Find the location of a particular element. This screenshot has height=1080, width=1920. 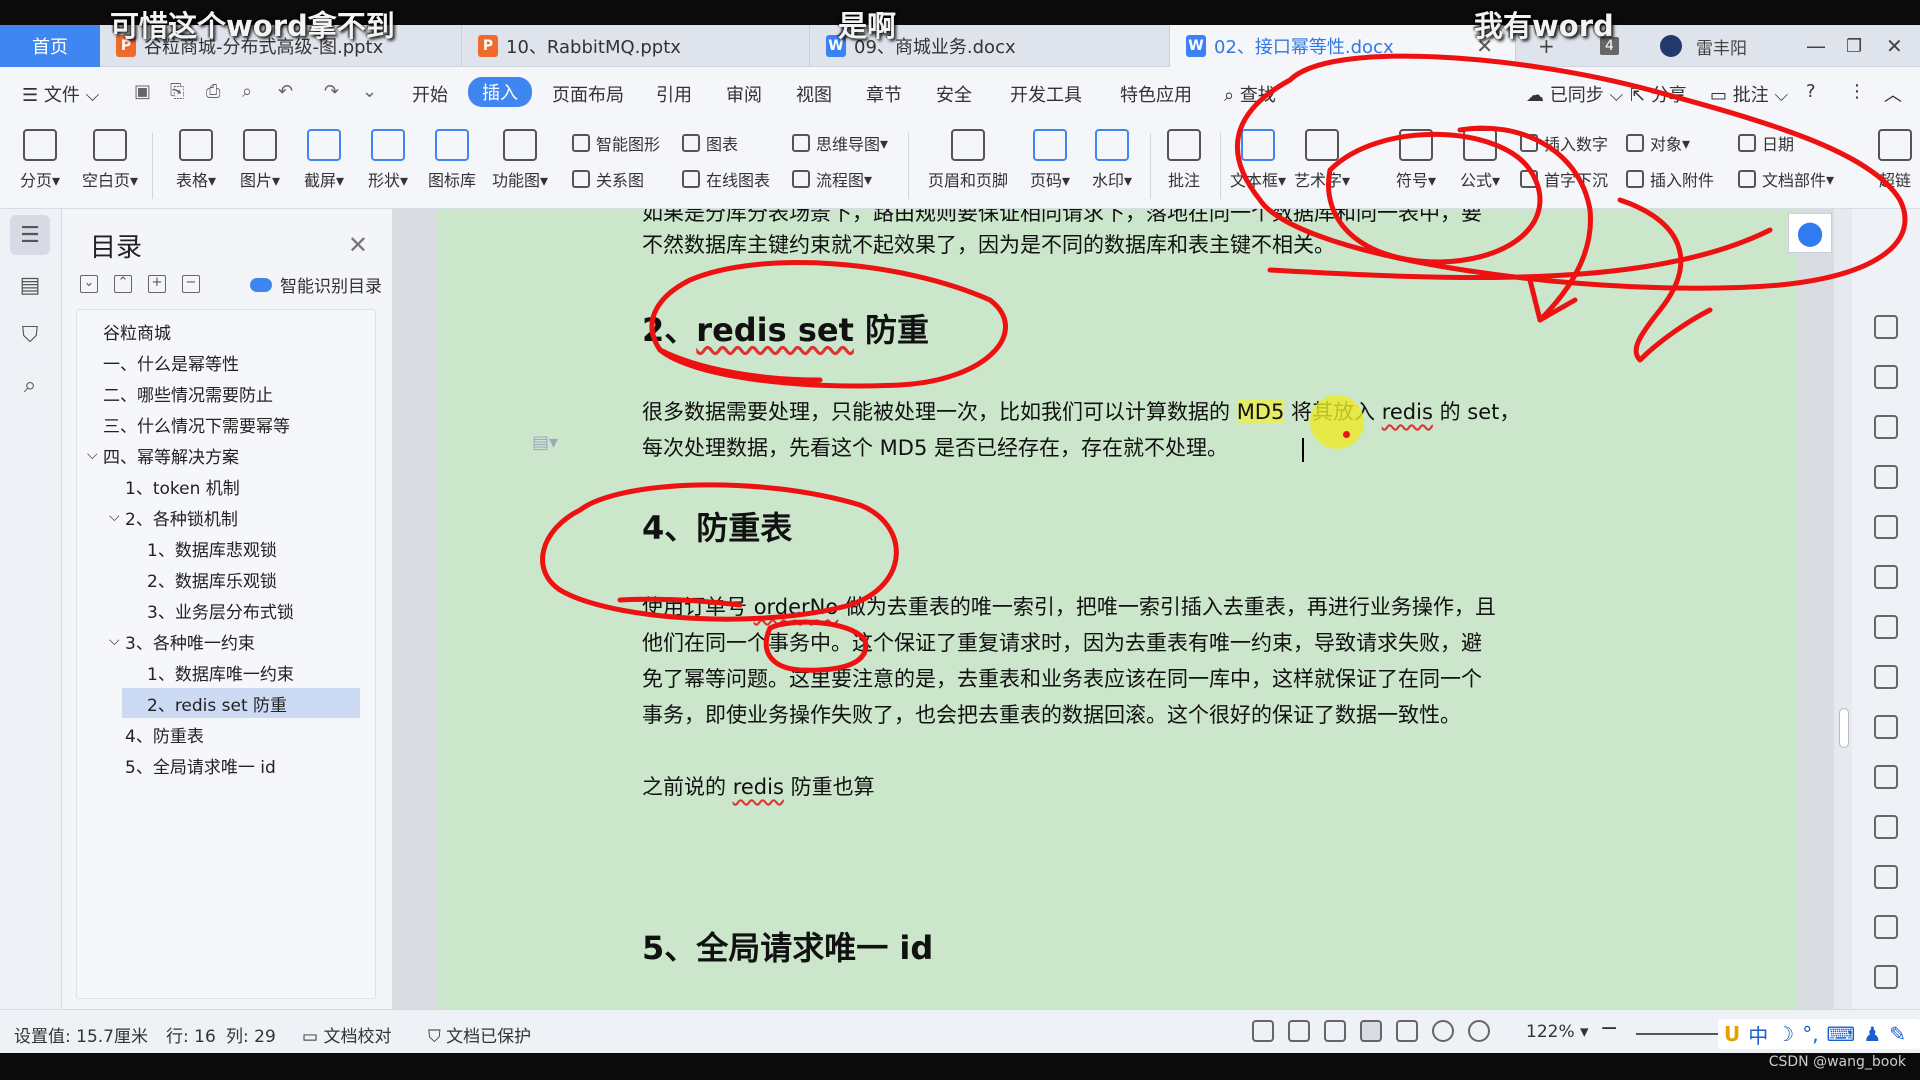

toc-item: ⌵ 四、幂等解决方案 is located at coordinates (226, 455).